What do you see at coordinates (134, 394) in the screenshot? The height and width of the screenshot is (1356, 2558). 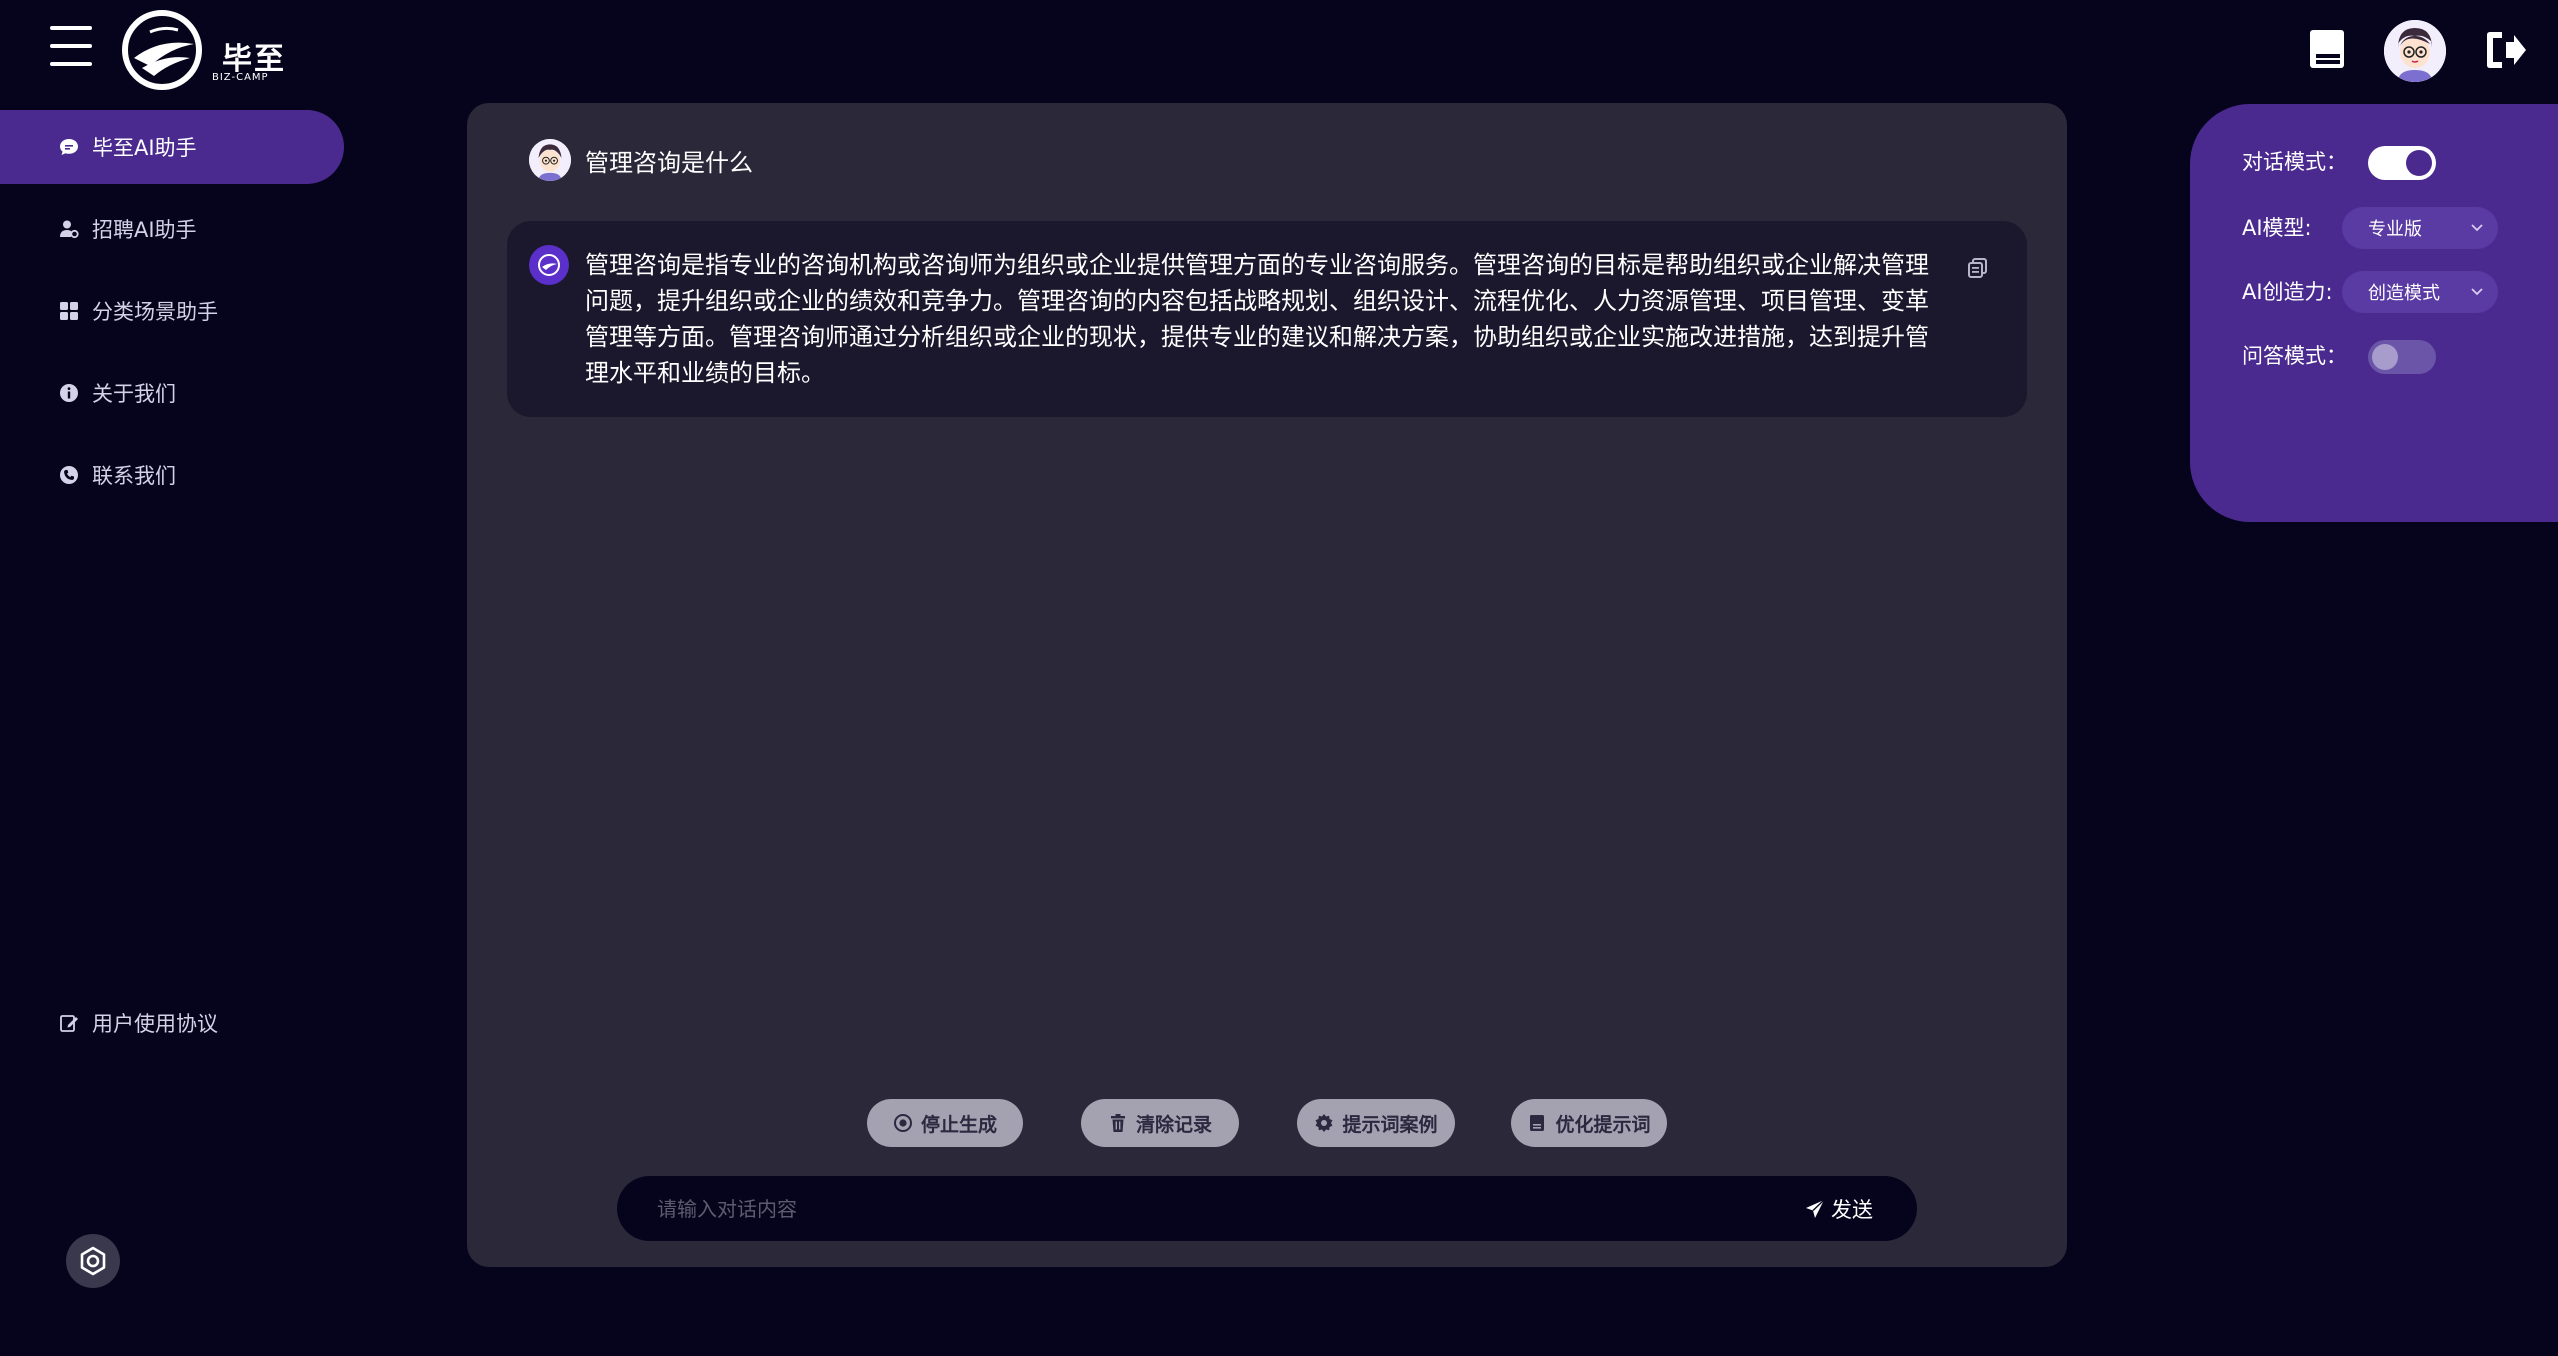 I see `sidebar-item-label: 关于我们` at bounding box center [134, 394].